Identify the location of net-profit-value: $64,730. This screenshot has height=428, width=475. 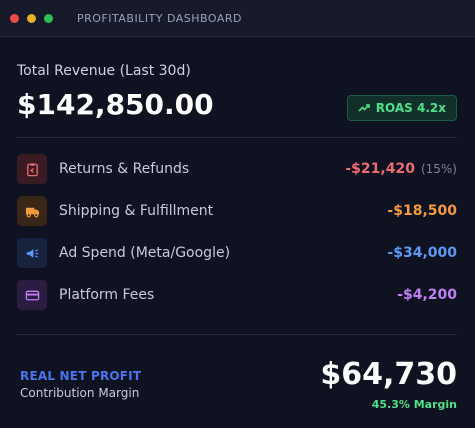
(388, 374).